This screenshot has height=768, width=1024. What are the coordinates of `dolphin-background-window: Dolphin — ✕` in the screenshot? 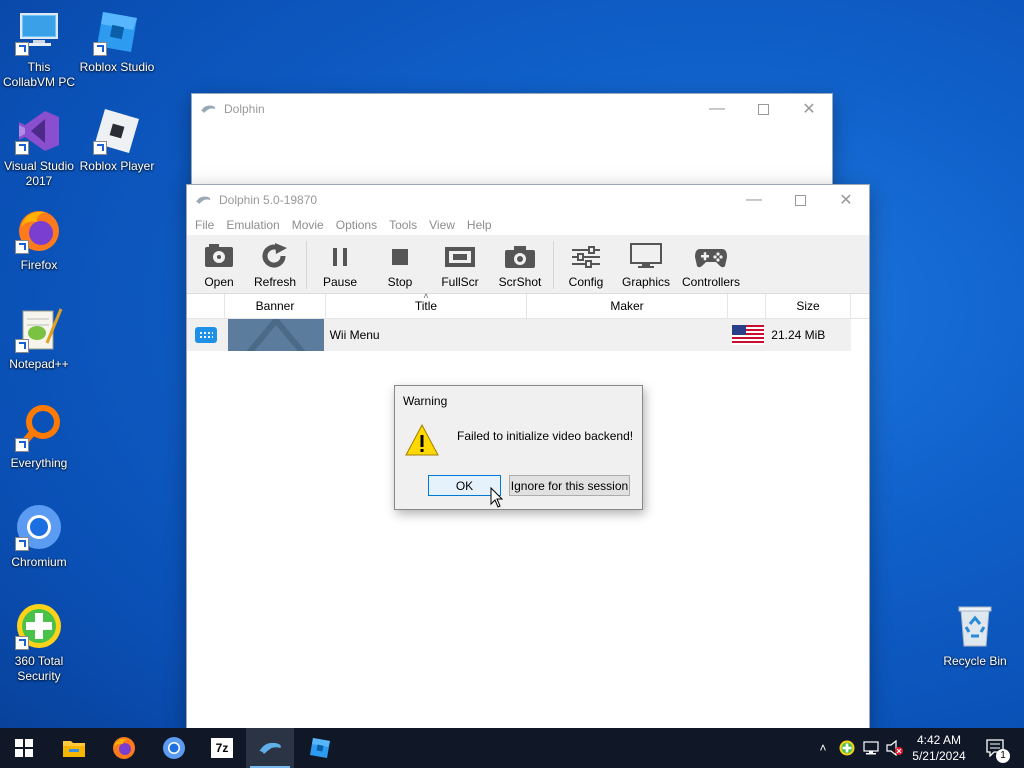 It's located at (512, 144).